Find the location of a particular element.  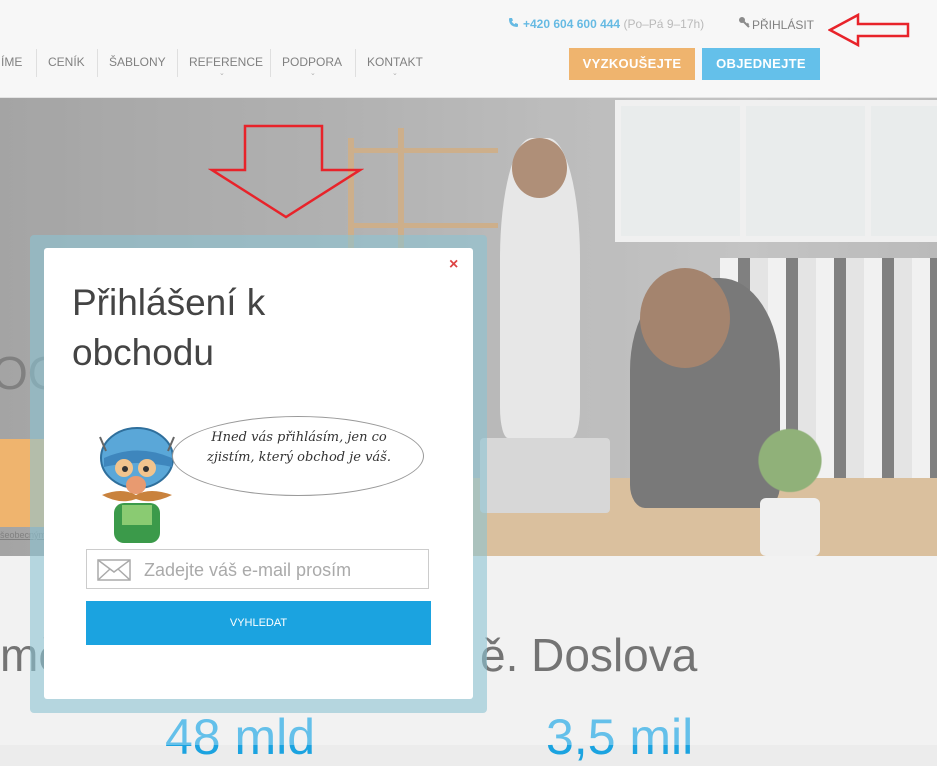

modal-title: Přihlášení k obchodu is located at coordinates (169, 327).